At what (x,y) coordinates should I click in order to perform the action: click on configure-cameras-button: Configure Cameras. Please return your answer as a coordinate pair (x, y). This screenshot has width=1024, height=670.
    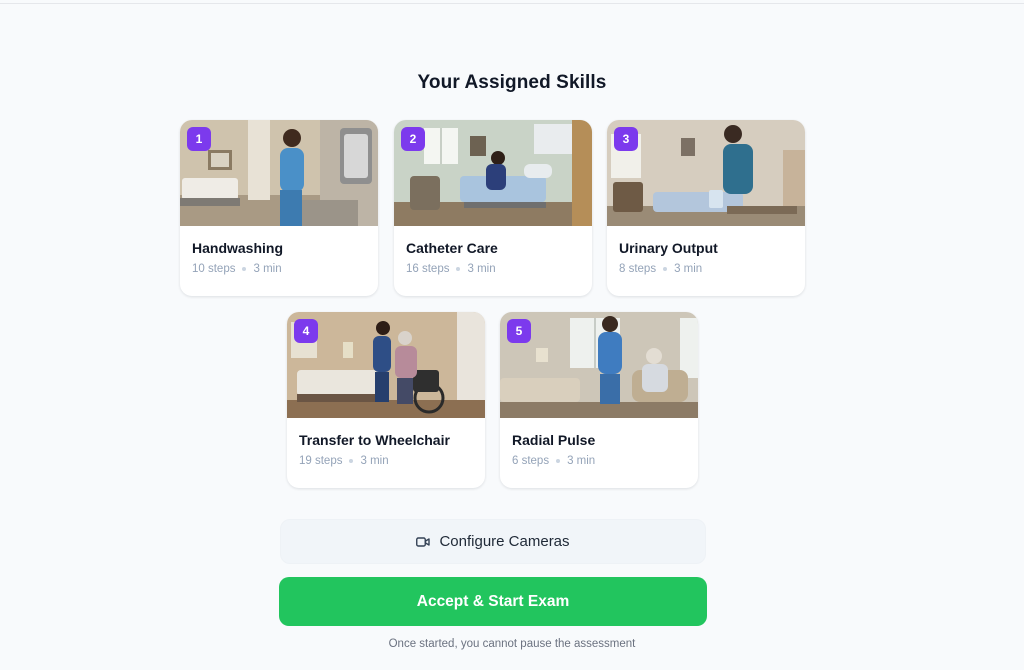
    Looking at the image, I should click on (493, 541).